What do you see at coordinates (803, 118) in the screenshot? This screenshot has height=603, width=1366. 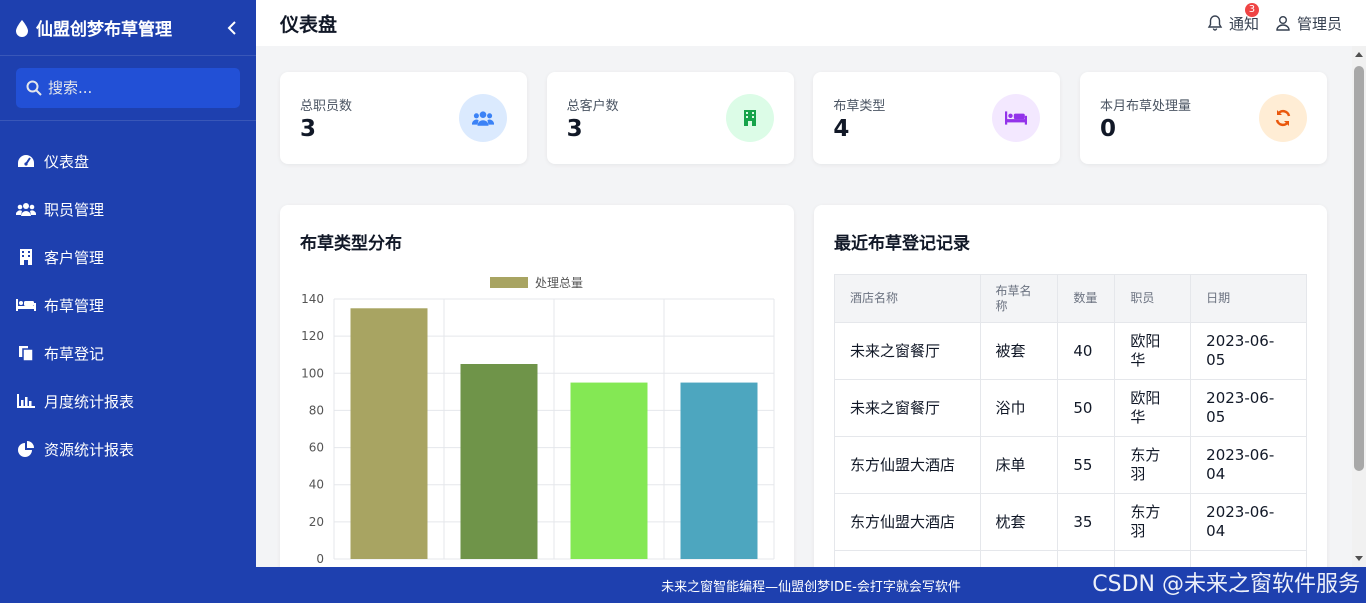 I see `stats-row: 总职员数 3 总客户数 3 布草类型 4 本月布草处理量 0` at bounding box center [803, 118].